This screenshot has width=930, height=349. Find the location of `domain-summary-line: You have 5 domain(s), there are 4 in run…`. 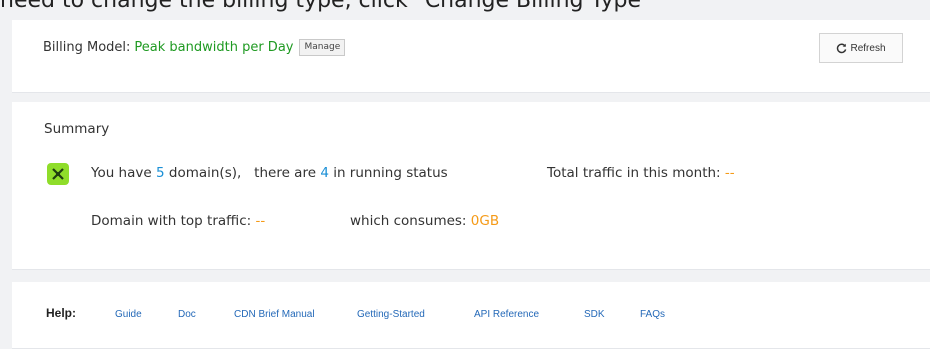

domain-summary-line: You have 5 domain(s), there are 4 in run… is located at coordinates (269, 173).